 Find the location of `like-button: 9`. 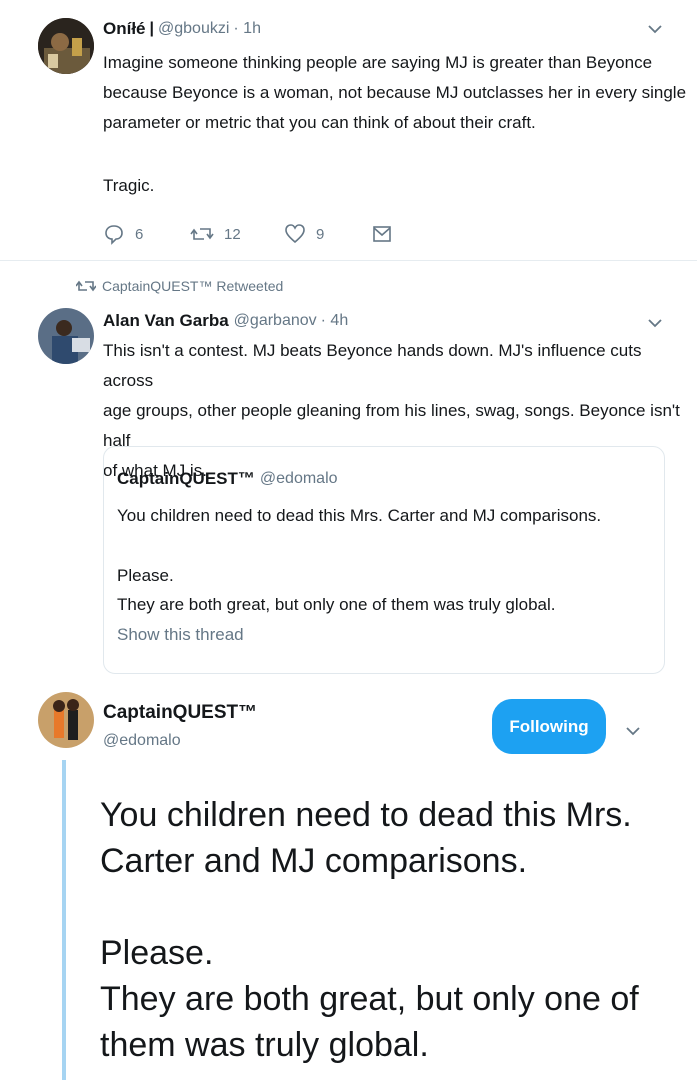

like-button: 9 is located at coordinates (304, 234).